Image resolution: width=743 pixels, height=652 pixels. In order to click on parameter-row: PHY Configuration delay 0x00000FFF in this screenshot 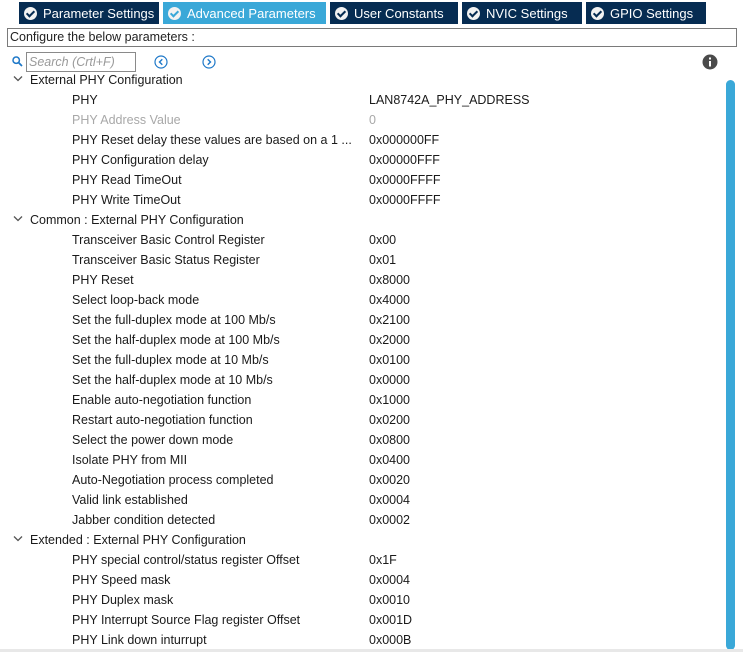, I will do `click(362, 160)`.